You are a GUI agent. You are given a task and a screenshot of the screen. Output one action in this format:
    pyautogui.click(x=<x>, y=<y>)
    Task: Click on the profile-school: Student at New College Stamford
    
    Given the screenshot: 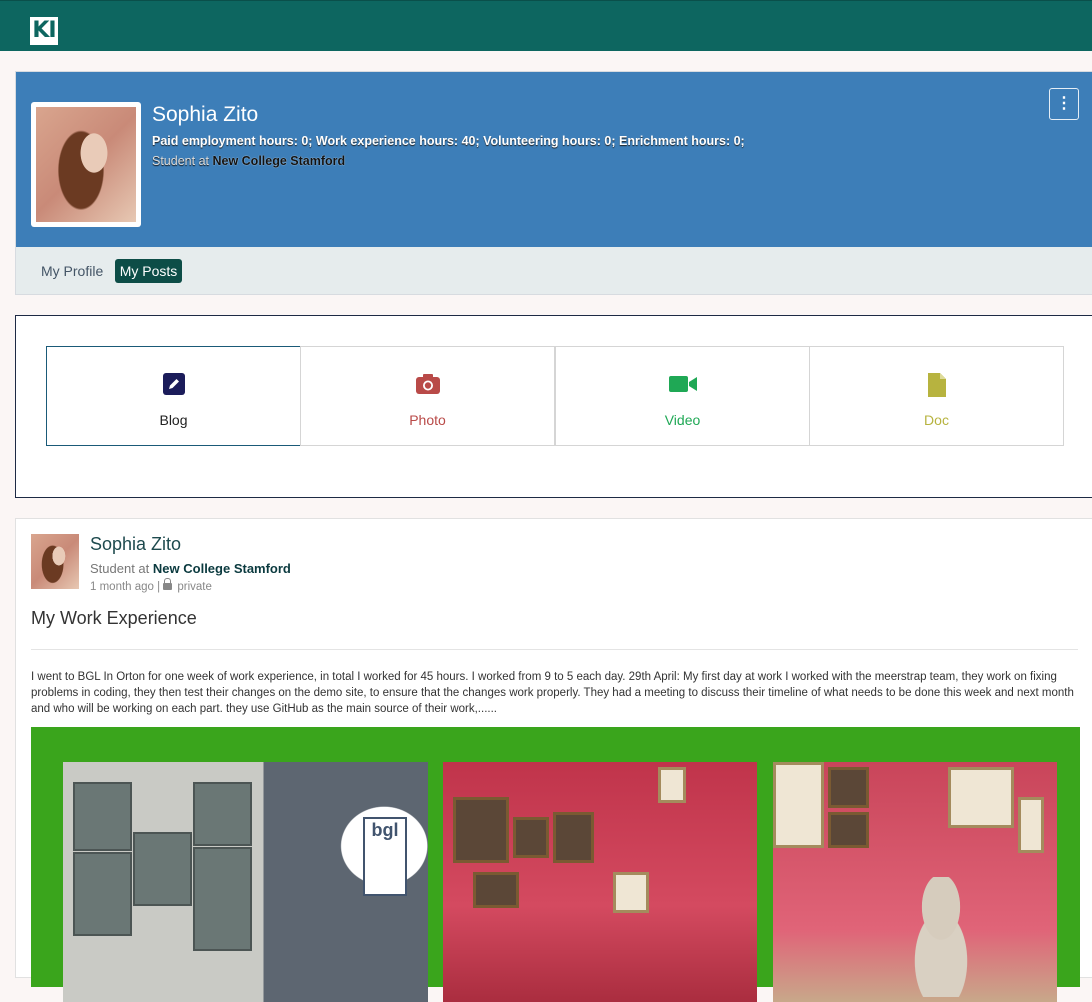 What is the action you would take?
    pyautogui.click(x=248, y=161)
    